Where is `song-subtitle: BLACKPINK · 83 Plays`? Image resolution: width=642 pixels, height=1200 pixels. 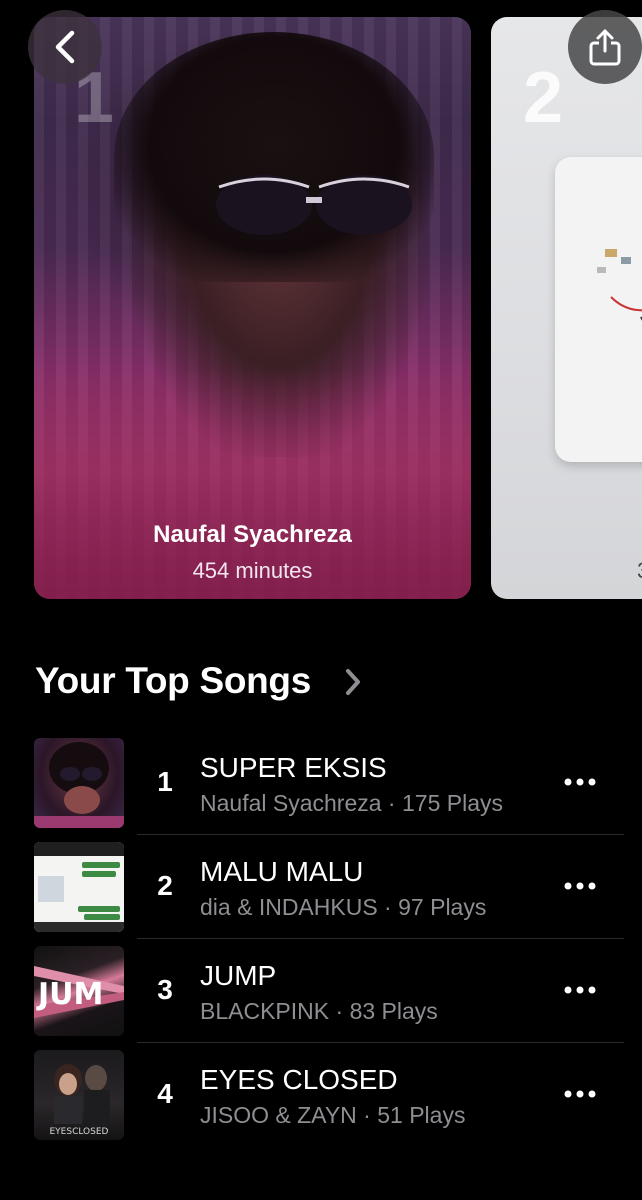
song-subtitle: BLACKPINK · 83 Plays is located at coordinates (319, 1011).